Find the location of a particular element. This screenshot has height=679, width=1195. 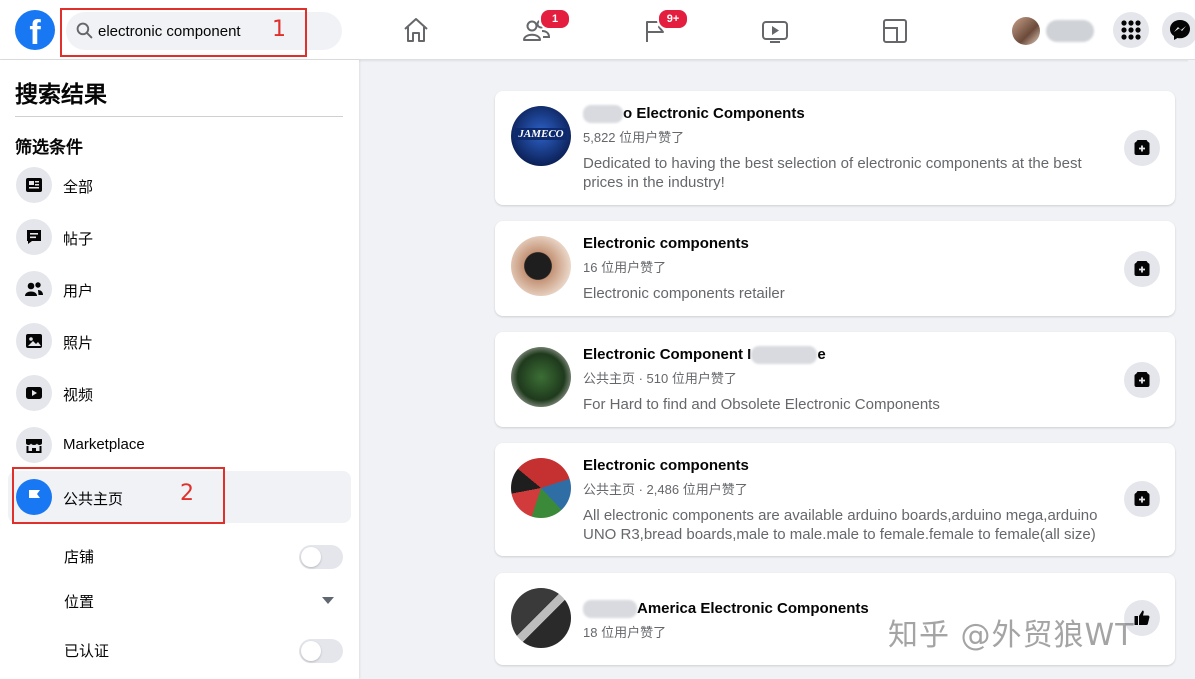

subfilter-shops-toggle is located at coordinates (321, 557).